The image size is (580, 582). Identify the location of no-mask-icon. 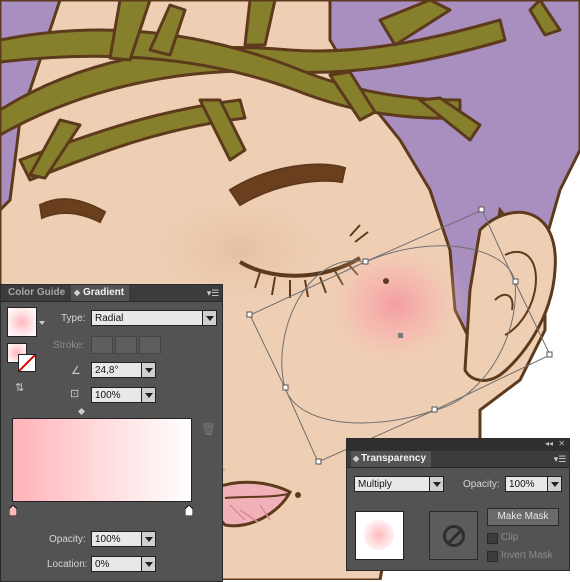
(454, 536).